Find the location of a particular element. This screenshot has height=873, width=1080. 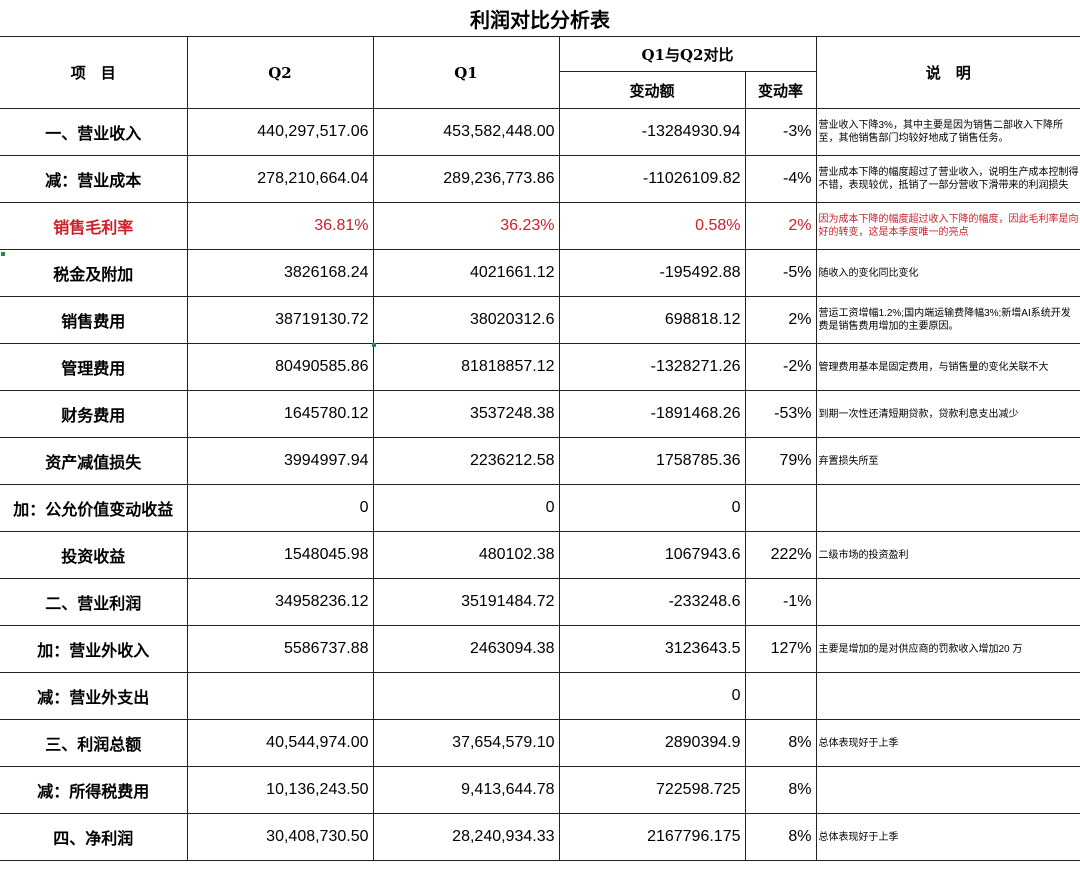

cell-item: 加：营业外收入 is located at coordinates (94, 649).